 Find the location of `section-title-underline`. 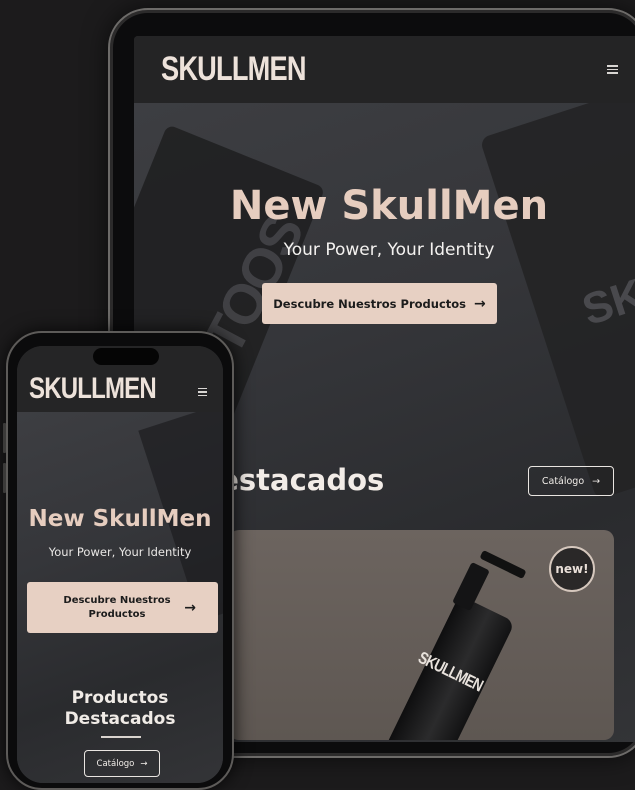

section-title-underline is located at coordinates (121, 737).